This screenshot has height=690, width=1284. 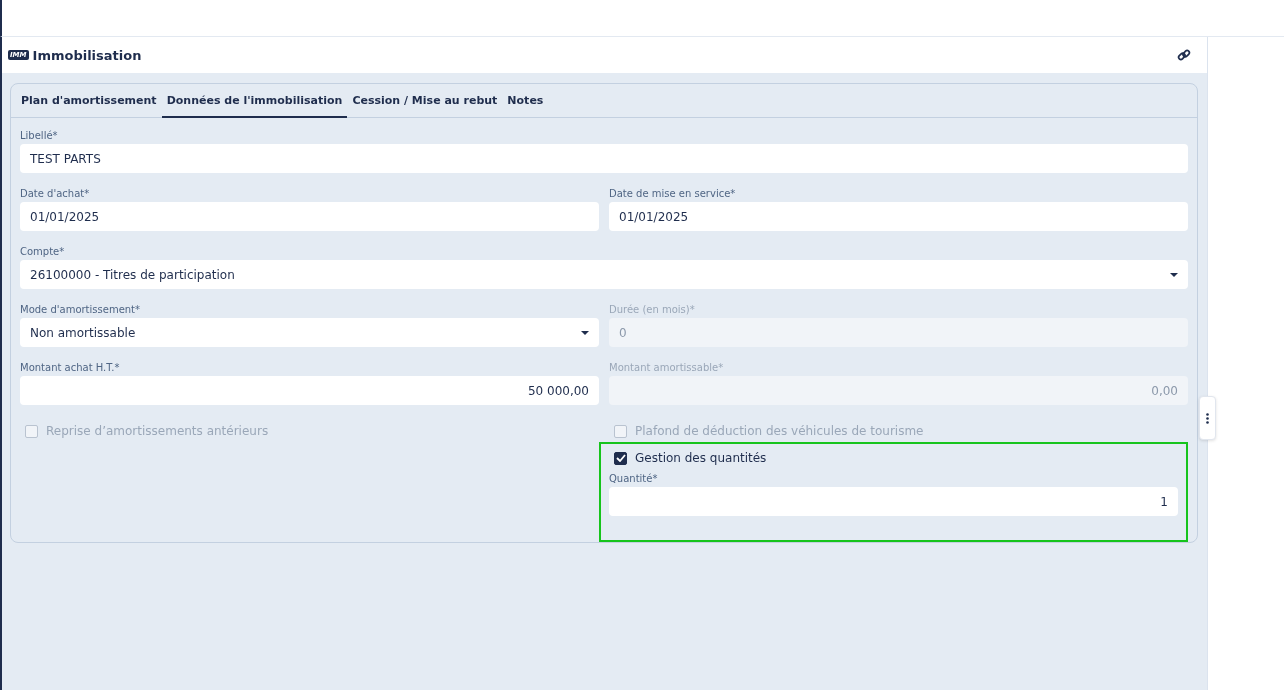 I want to click on field-label: Quantité*, so click(x=634, y=479).